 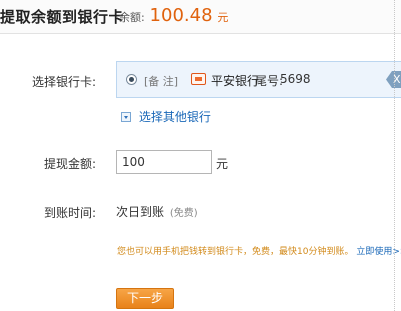 I want to click on amount-label: 提现金额:, so click(x=69, y=164).